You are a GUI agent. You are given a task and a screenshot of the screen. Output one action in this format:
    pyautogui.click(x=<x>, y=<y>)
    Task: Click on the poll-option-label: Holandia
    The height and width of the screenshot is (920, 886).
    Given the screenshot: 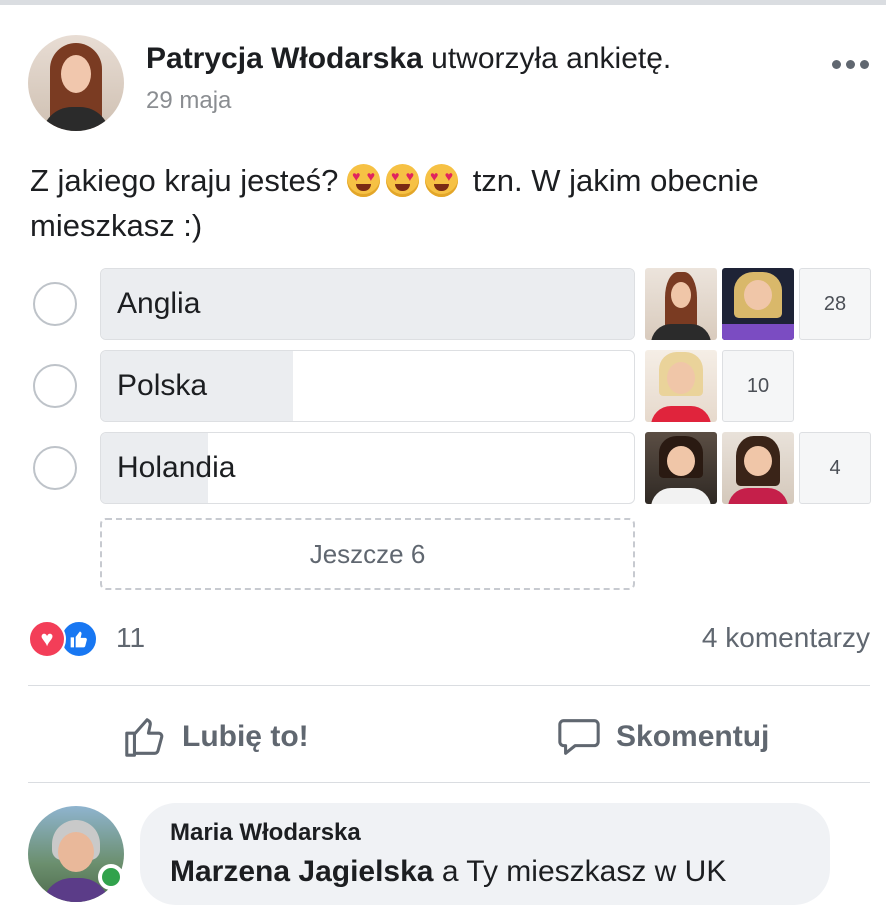 What is the action you would take?
    pyautogui.click(x=176, y=467)
    